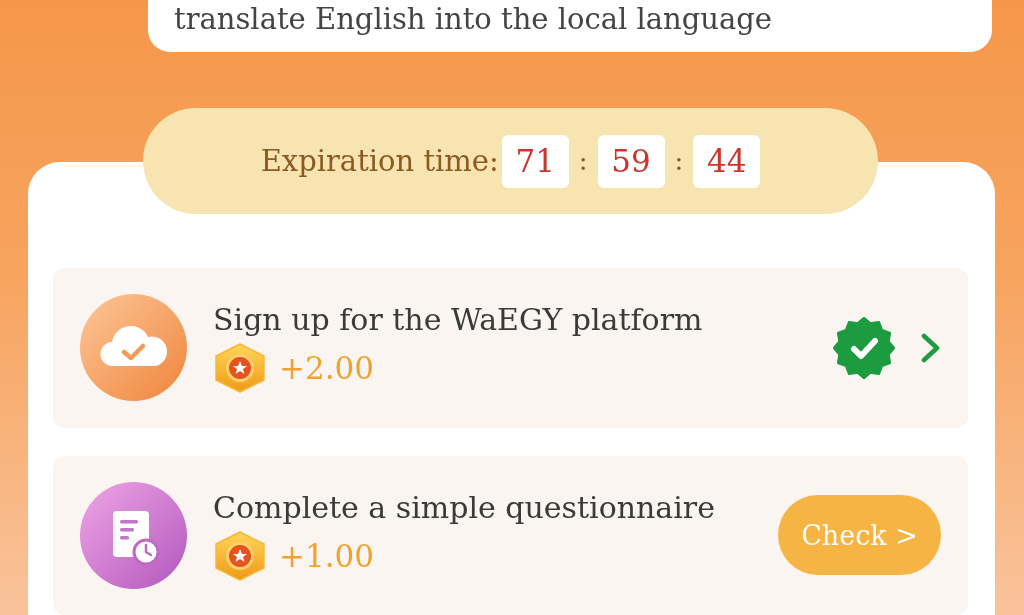 The height and width of the screenshot is (615, 1024). What do you see at coordinates (631, 161) in the screenshot?
I see `time-segment: 59` at bounding box center [631, 161].